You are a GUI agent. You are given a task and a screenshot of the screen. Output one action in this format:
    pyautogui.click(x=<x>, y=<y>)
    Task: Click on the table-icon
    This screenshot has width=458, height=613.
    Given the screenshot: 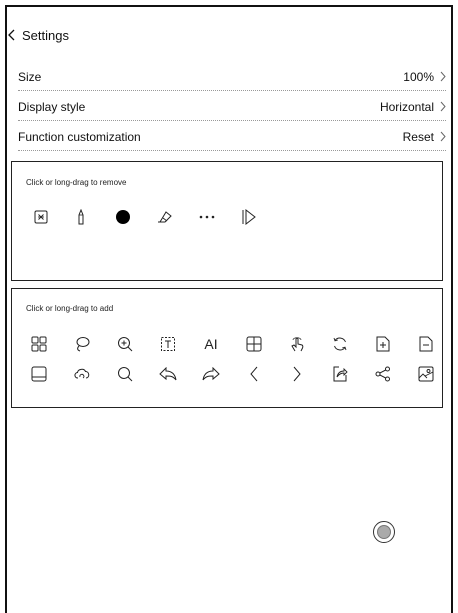 What is the action you would take?
    pyautogui.click(x=254, y=344)
    